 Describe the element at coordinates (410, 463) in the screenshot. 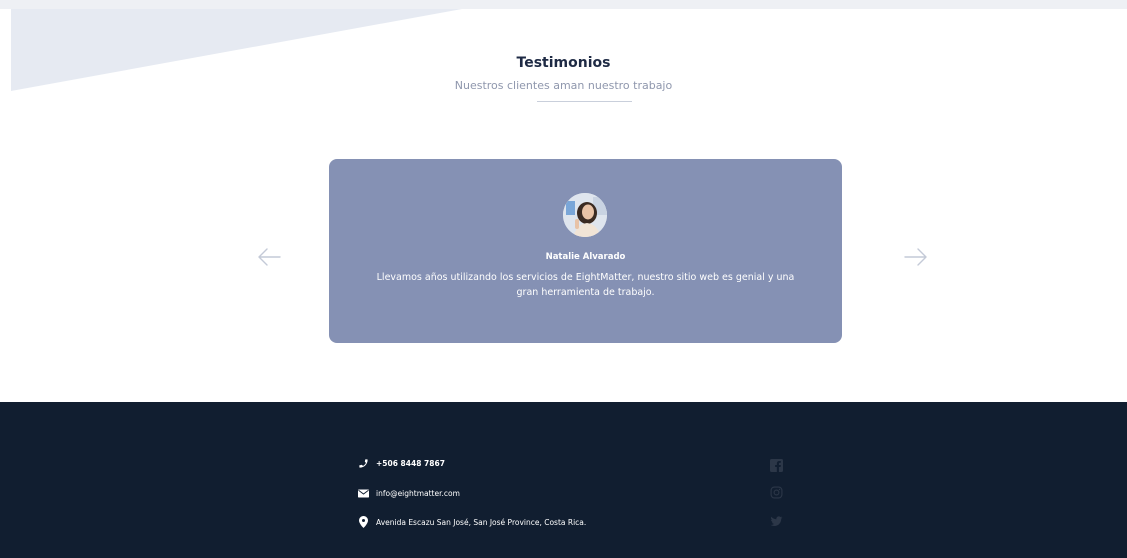

I see `phone-number: +506 8448 7867` at that location.